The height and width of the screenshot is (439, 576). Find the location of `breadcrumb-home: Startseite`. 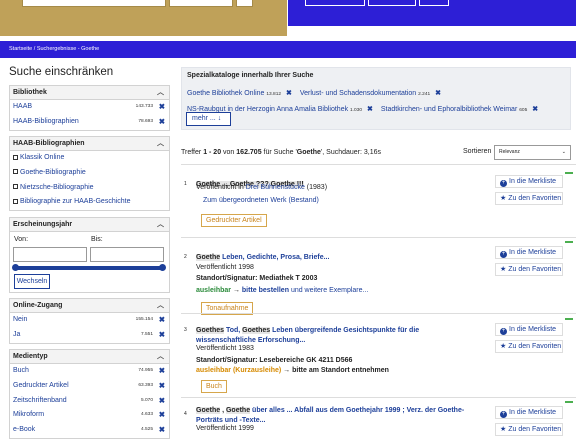

breadcrumb-home: Startseite is located at coordinates (20, 49).